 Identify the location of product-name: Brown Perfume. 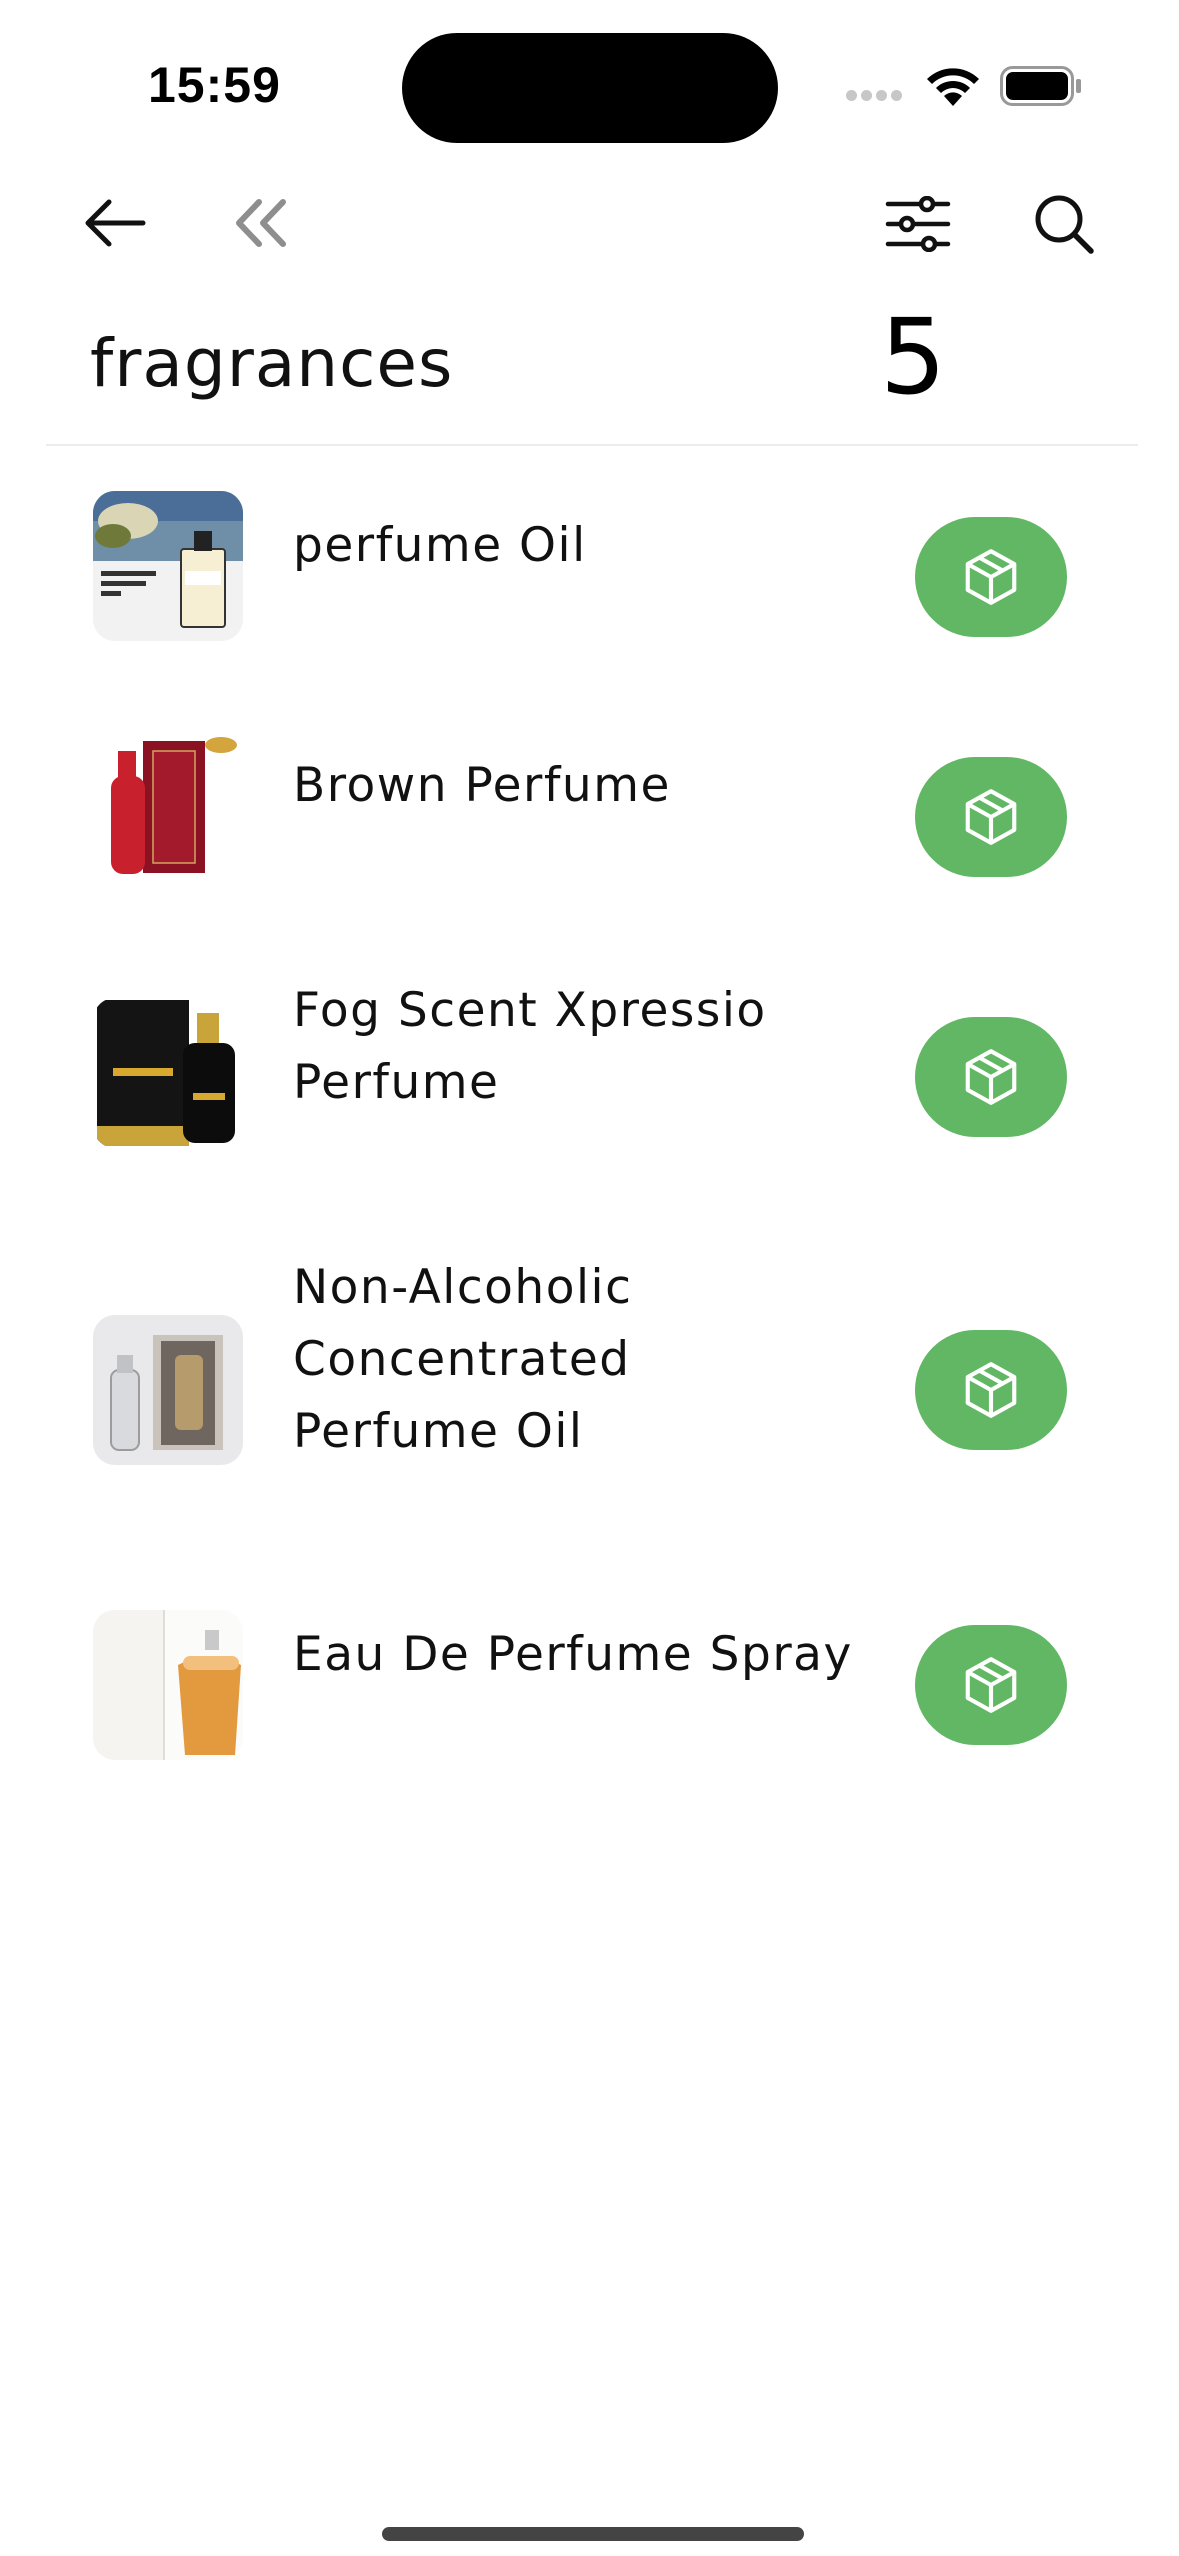
(482, 785).